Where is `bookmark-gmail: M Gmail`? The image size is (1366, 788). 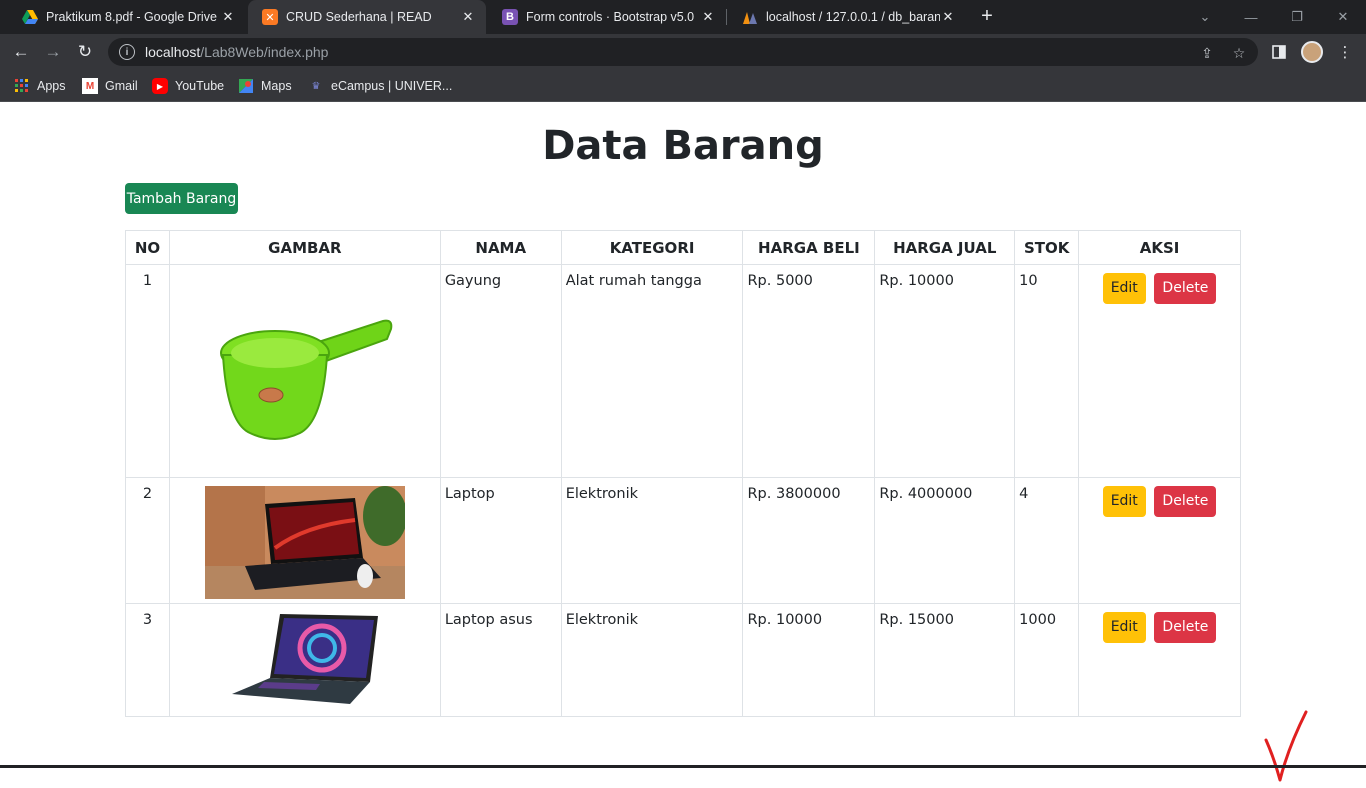 bookmark-gmail: M Gmail is located at coordinates (110, 86).